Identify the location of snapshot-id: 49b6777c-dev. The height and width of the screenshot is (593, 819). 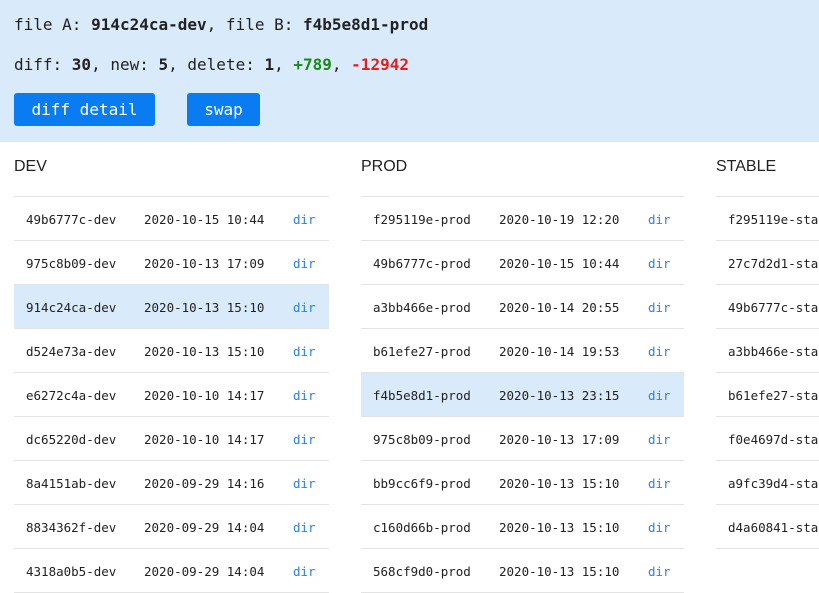
(71, 219).